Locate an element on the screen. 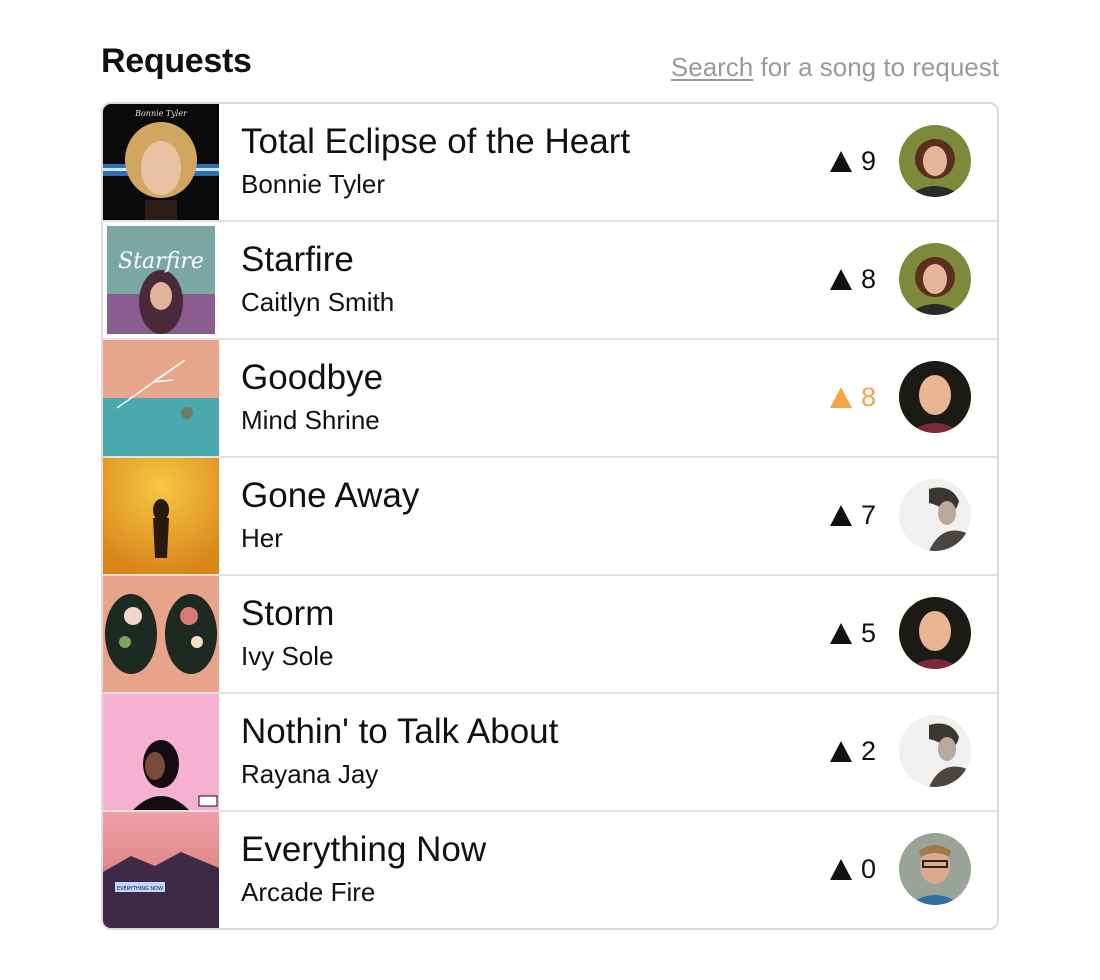 The height and width of the screenshot is (980, 1100). upvote-button: 5 is located at coordinates (853, 633).